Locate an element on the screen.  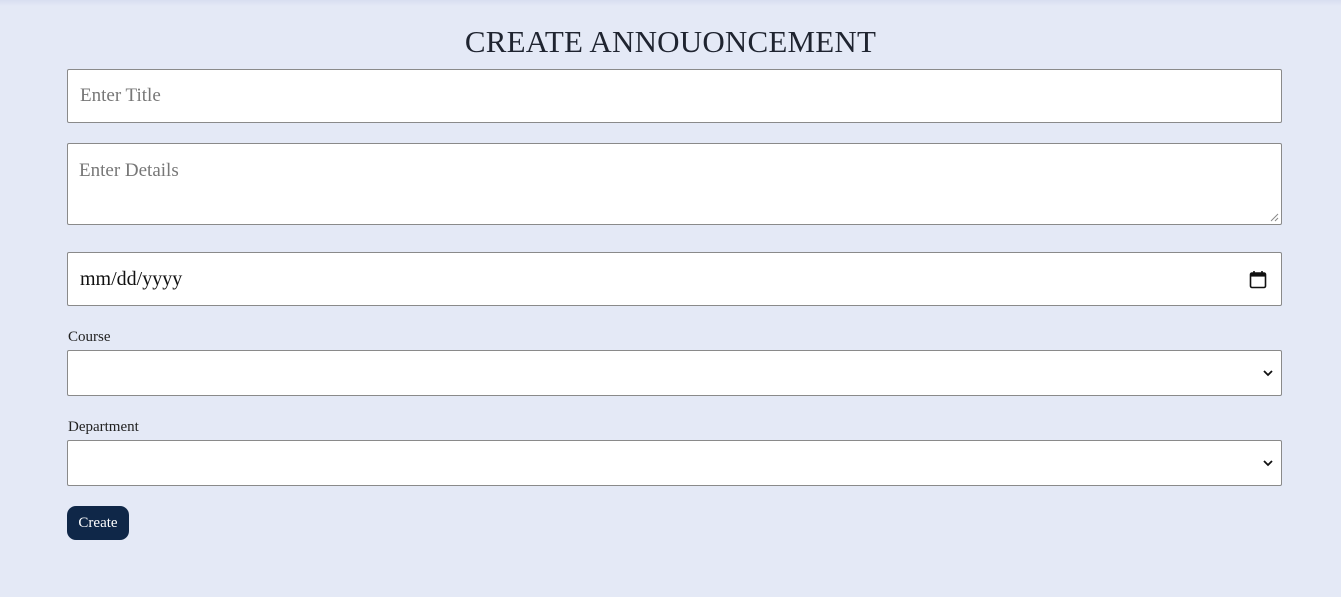
page-title: CREATE ANNOUONCEMENT is located at coordinates (670, 41).